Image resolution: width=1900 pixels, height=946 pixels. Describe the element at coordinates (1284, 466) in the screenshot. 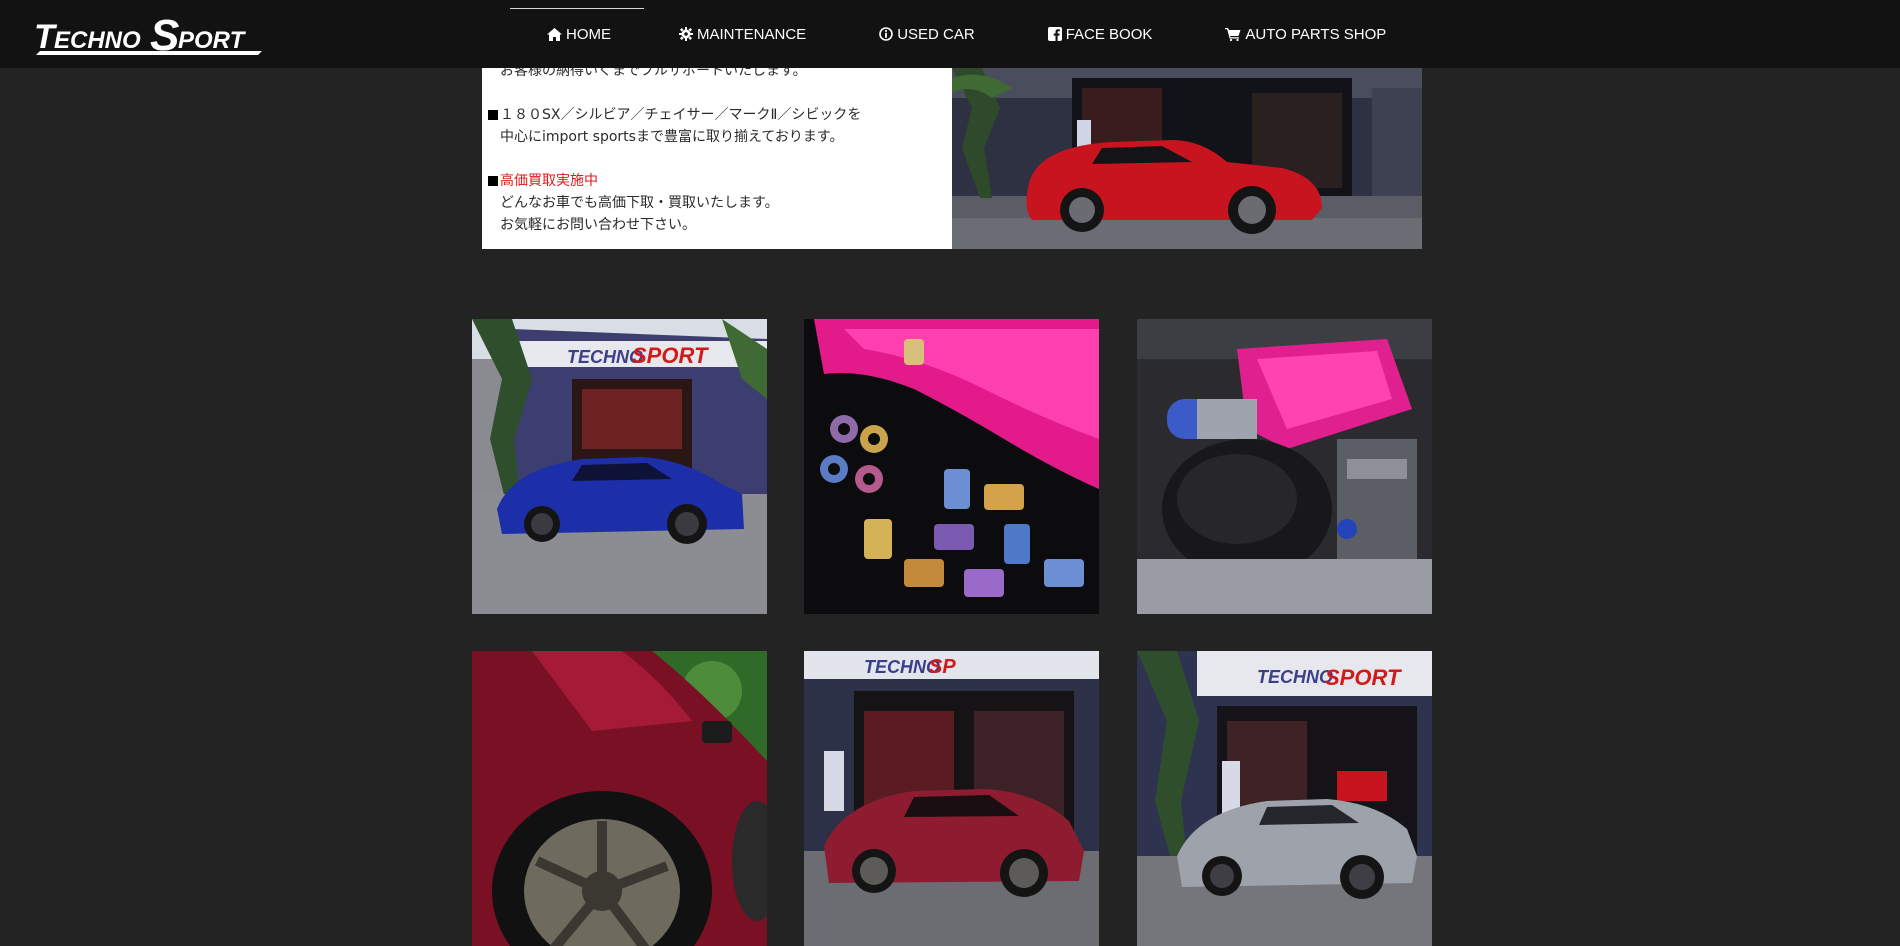

I see `gallery-photo-pink-engine-bay` at that location.